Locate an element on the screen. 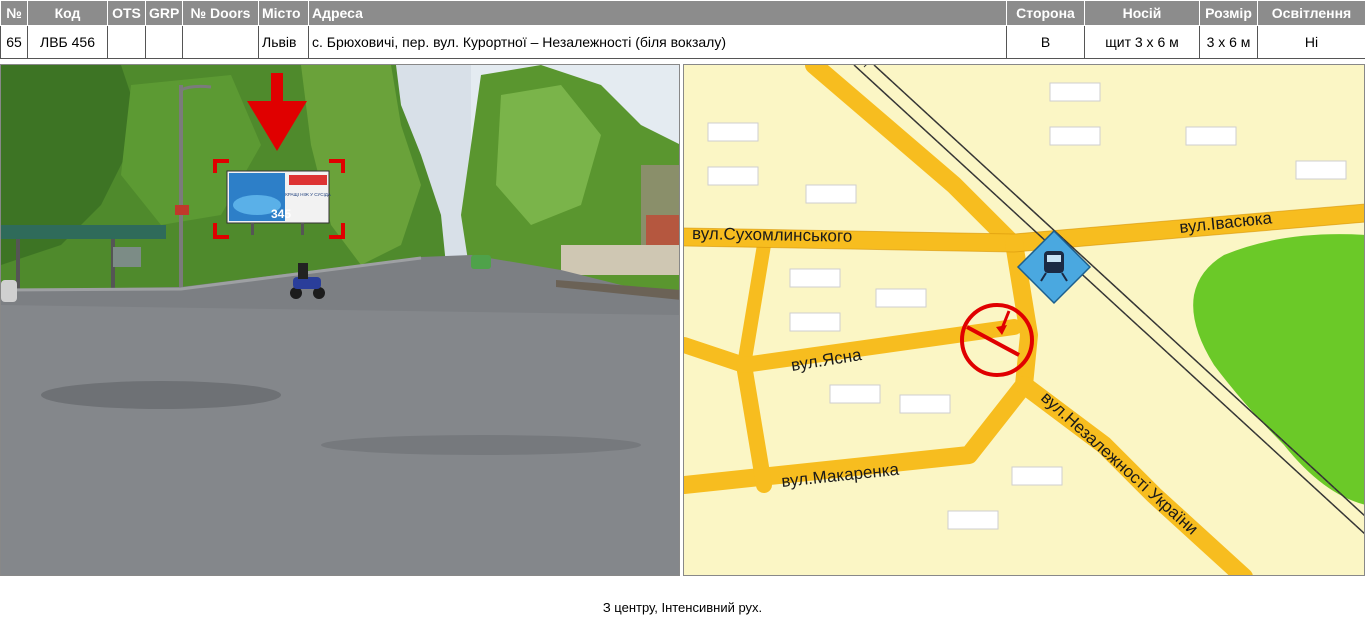  location-description: З центру, Інтенсивний рух. is located at coordinates (682, 607).